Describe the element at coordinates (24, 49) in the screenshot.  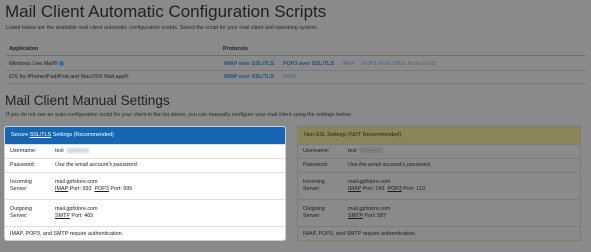
I see `column-application: Application` at that location.